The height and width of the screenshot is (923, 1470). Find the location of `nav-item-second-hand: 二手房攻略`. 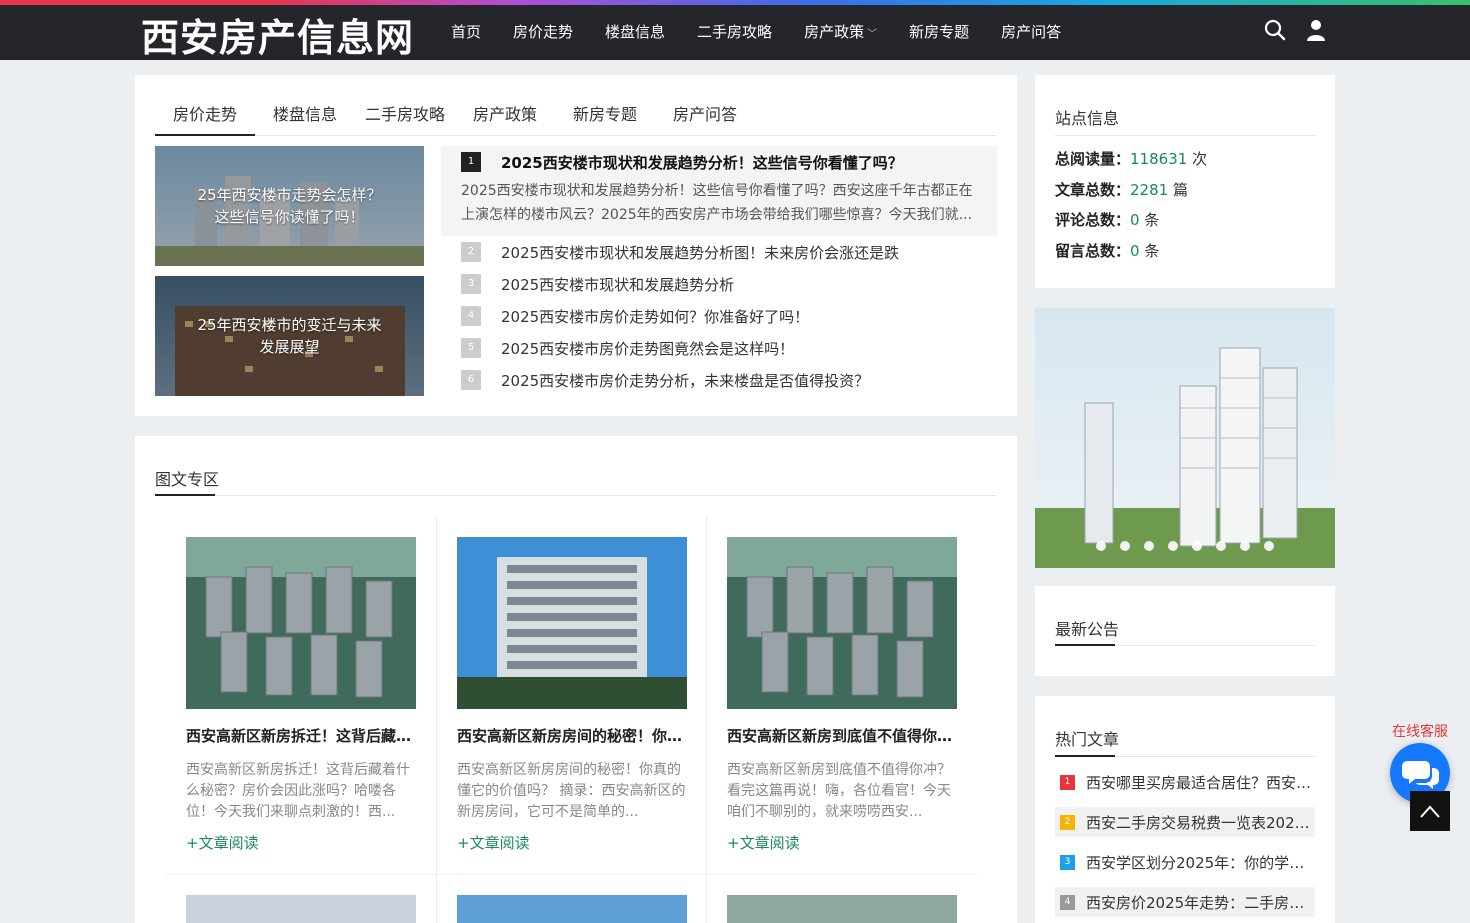

nav-item-second-hand: 二手房攻略 is located at coordinates (734, 31).